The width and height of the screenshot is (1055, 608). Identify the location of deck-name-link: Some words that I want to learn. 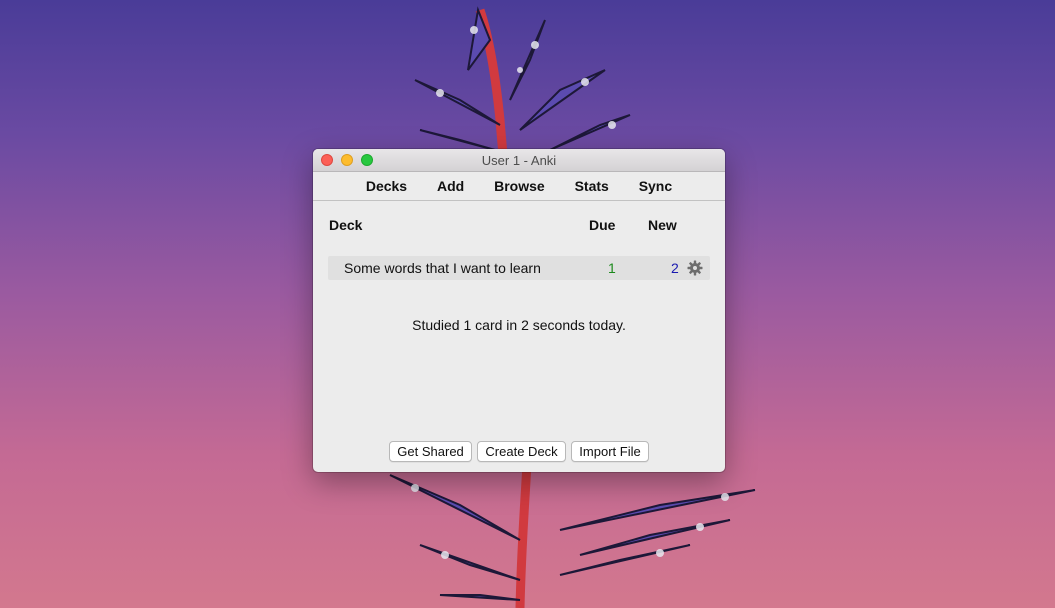
(442, 268).